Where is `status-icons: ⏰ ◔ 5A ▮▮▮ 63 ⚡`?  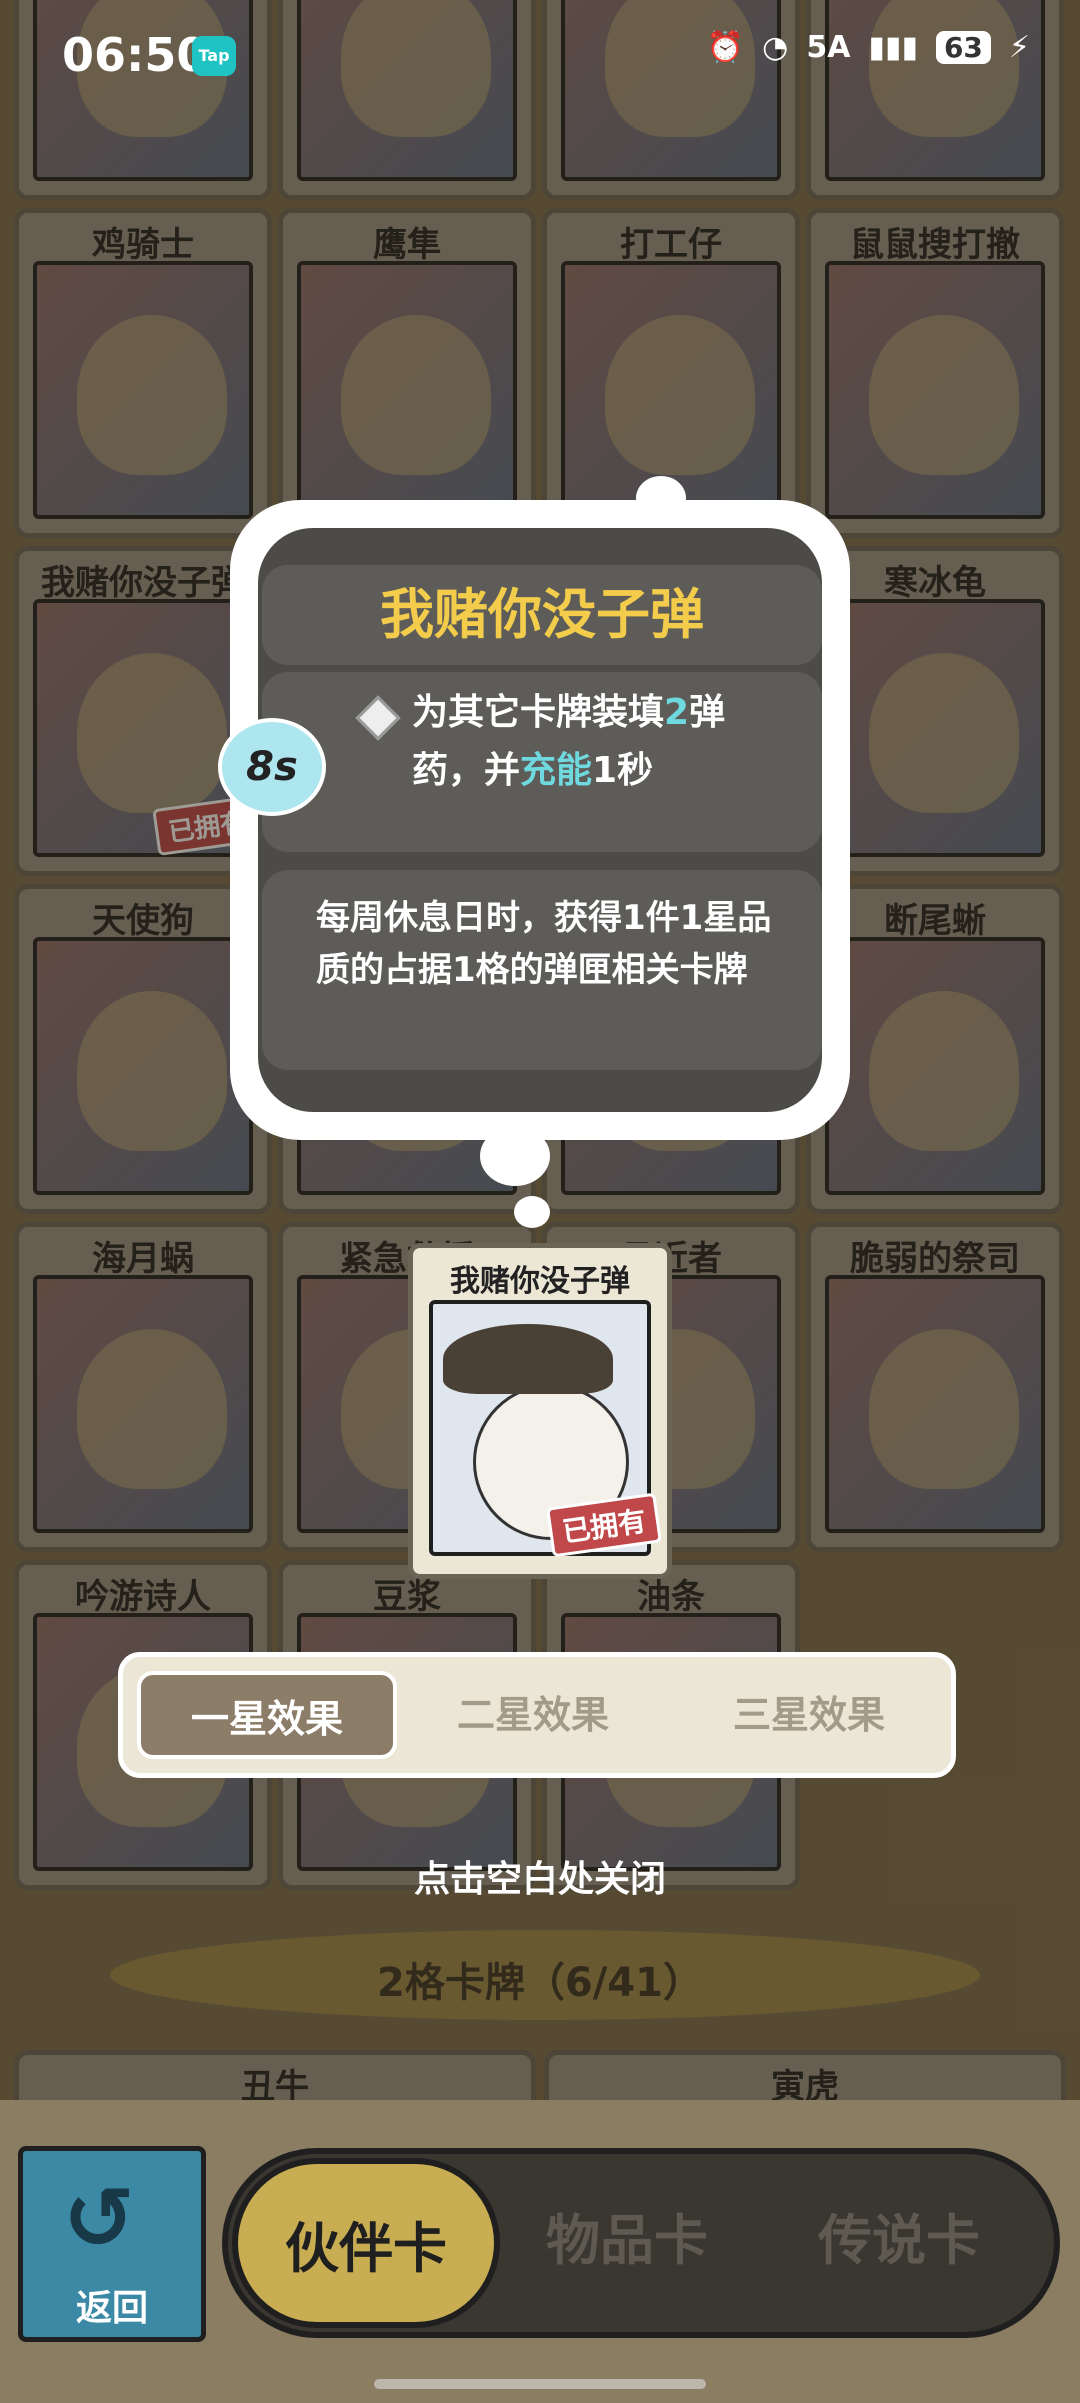
status-icons: ⏰ ◔ 5A ▮▮▮ 63 ⚡ is located at coordinates (868, 47).